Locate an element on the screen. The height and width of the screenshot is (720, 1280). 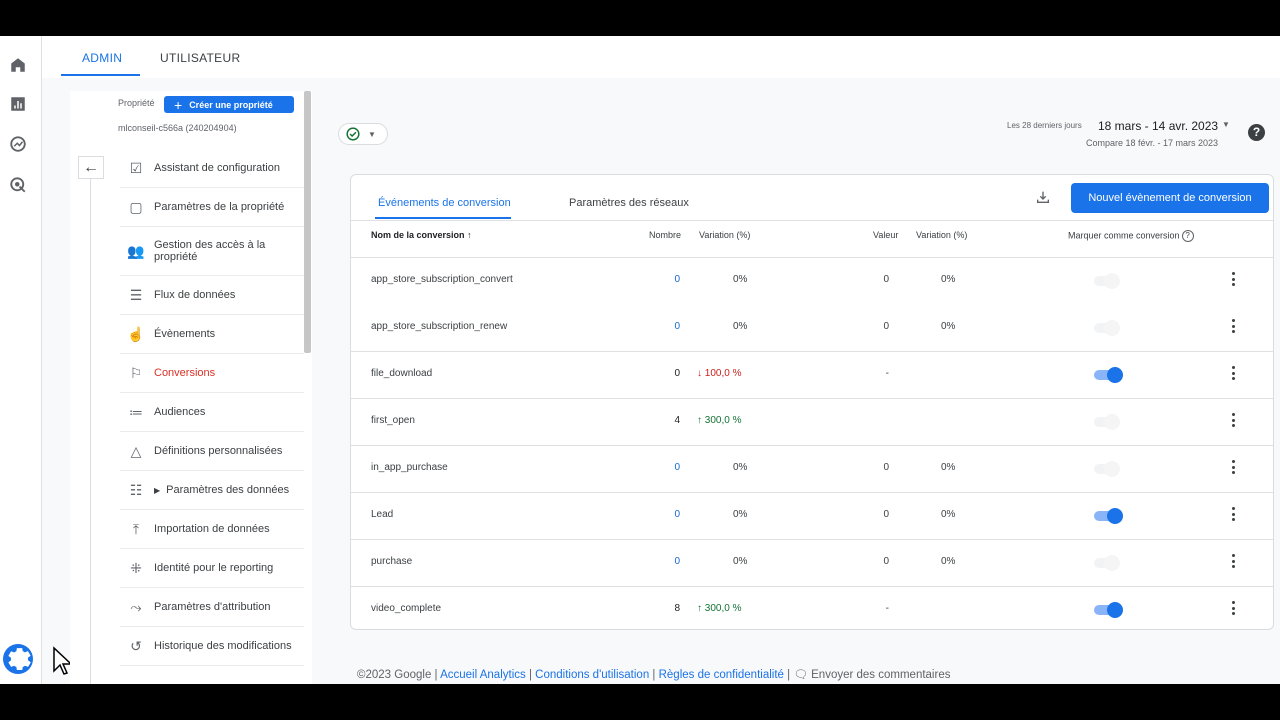
nav-item-change-history: ↺ Historique des modifications is located at coordinates (212, 646).